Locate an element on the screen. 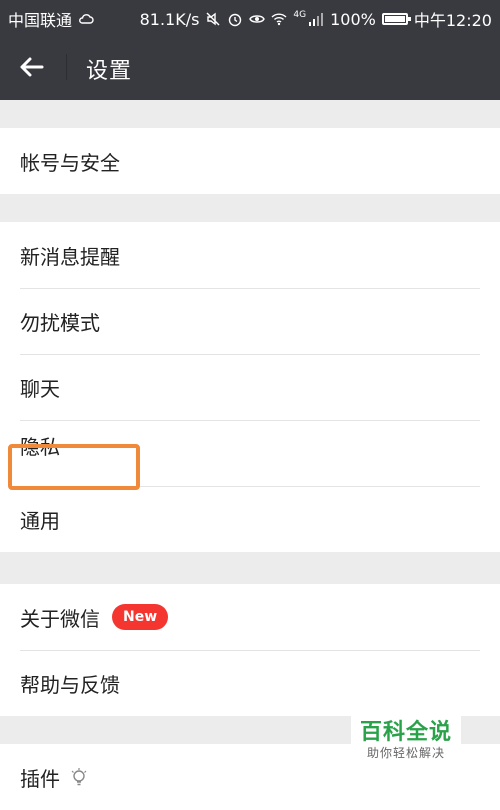 The width and height of the screenshot is (500, 810). menu-item-label: 勿扰模式 is located at coordinates (60, 322).